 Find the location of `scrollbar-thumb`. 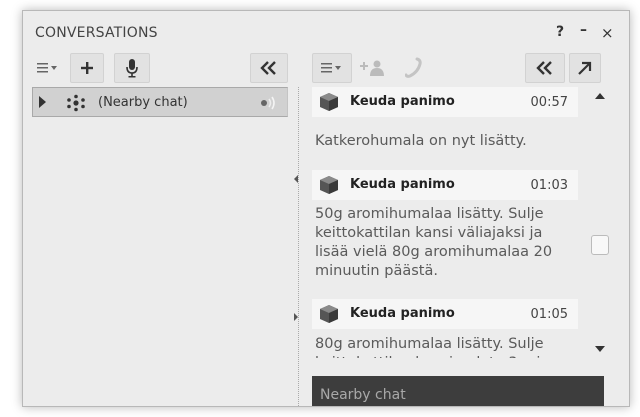

scrollbar-thumb is located at coordinates (600, 245).